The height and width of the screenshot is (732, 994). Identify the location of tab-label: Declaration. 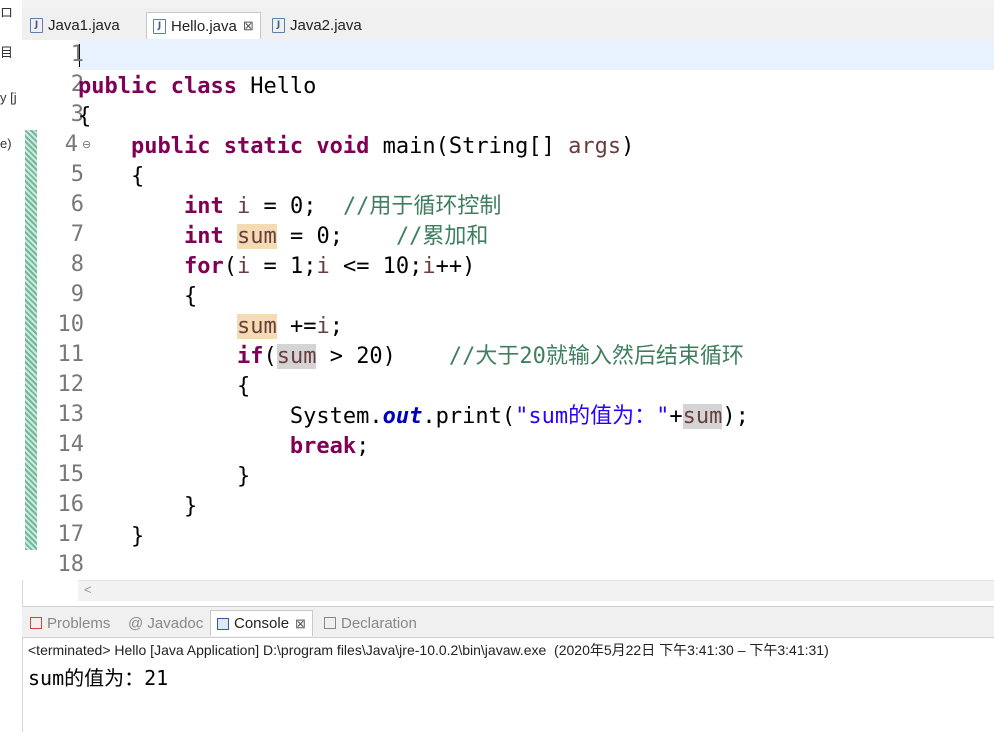
(379, 623).